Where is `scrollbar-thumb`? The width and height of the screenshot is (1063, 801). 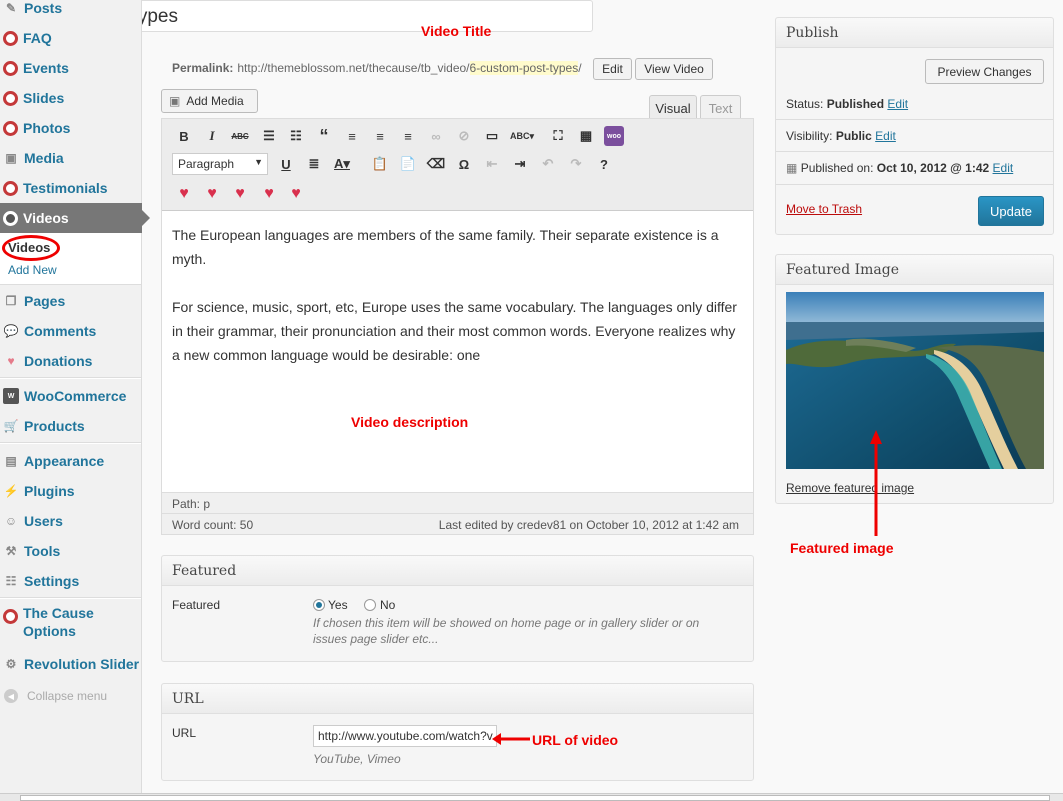 scrollbar-thumb is located at coordinates (535, 798).